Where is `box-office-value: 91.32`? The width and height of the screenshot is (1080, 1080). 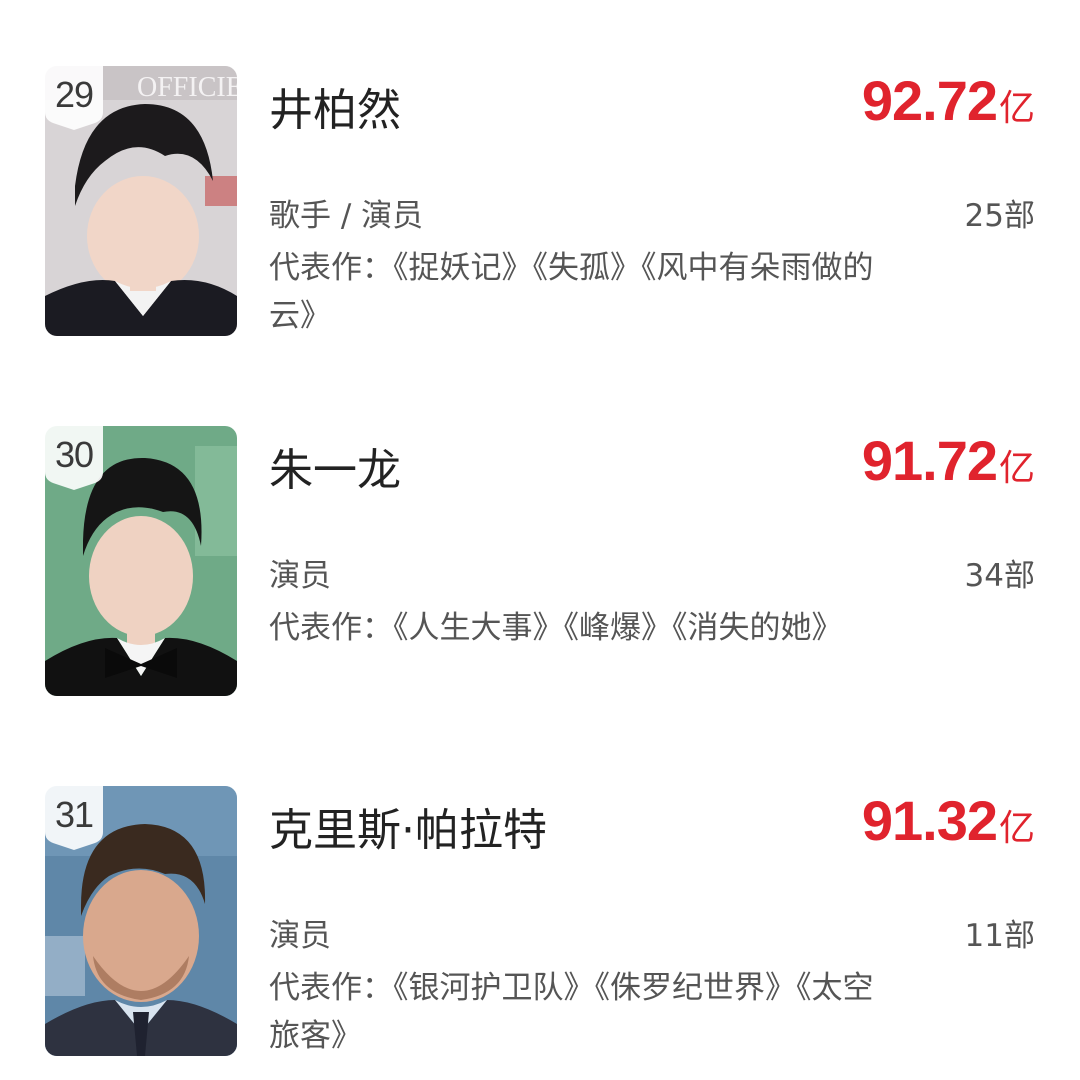
box-office-value: 91.32 is located at coordinates (929, 820).